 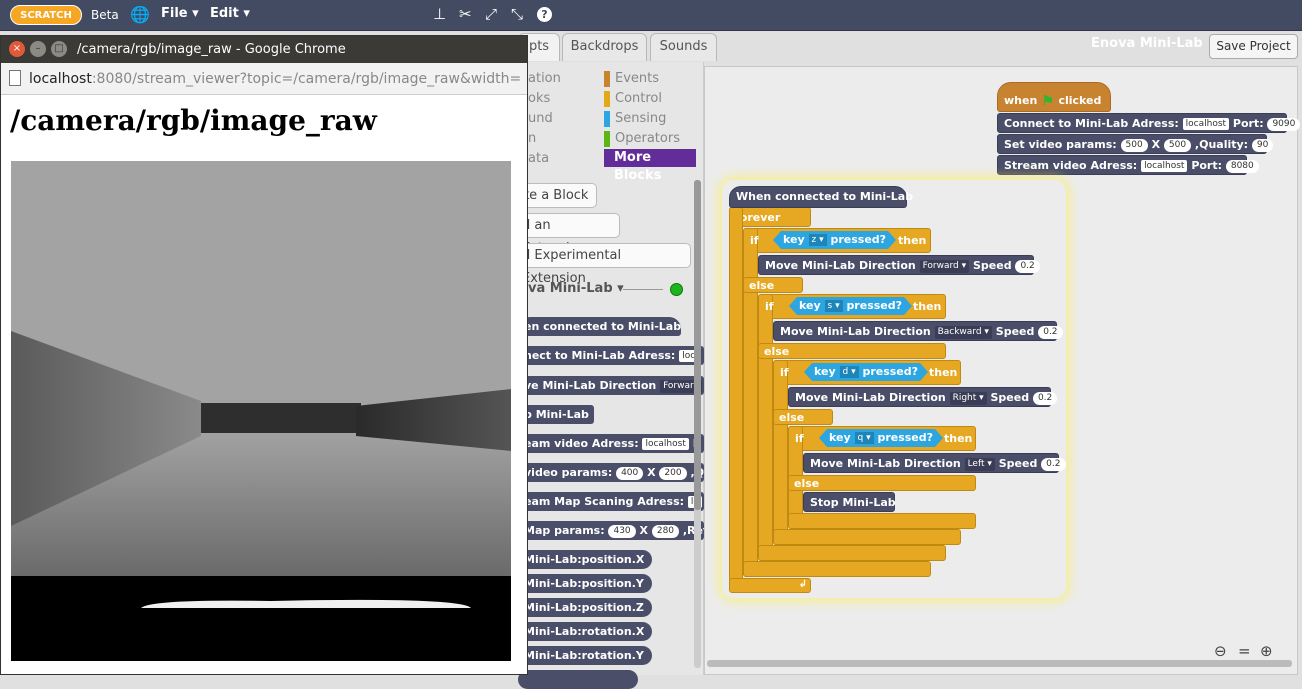 What do you see at coordinates (802, 584) in the screenshot?
I see `loop-arrow-icon: ↲` at bounding box center [802, 584].